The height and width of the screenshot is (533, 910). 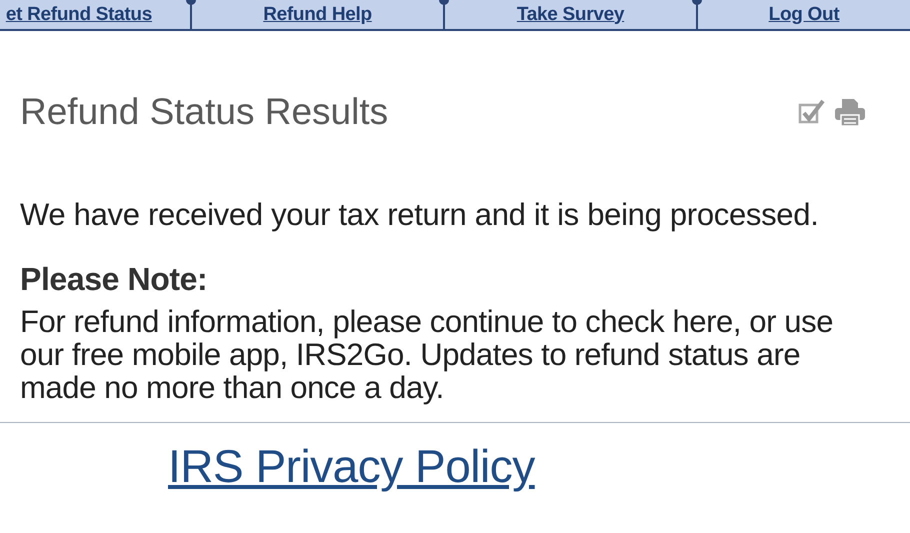 I want to click on printer-icon, so click(x=850, y=112).